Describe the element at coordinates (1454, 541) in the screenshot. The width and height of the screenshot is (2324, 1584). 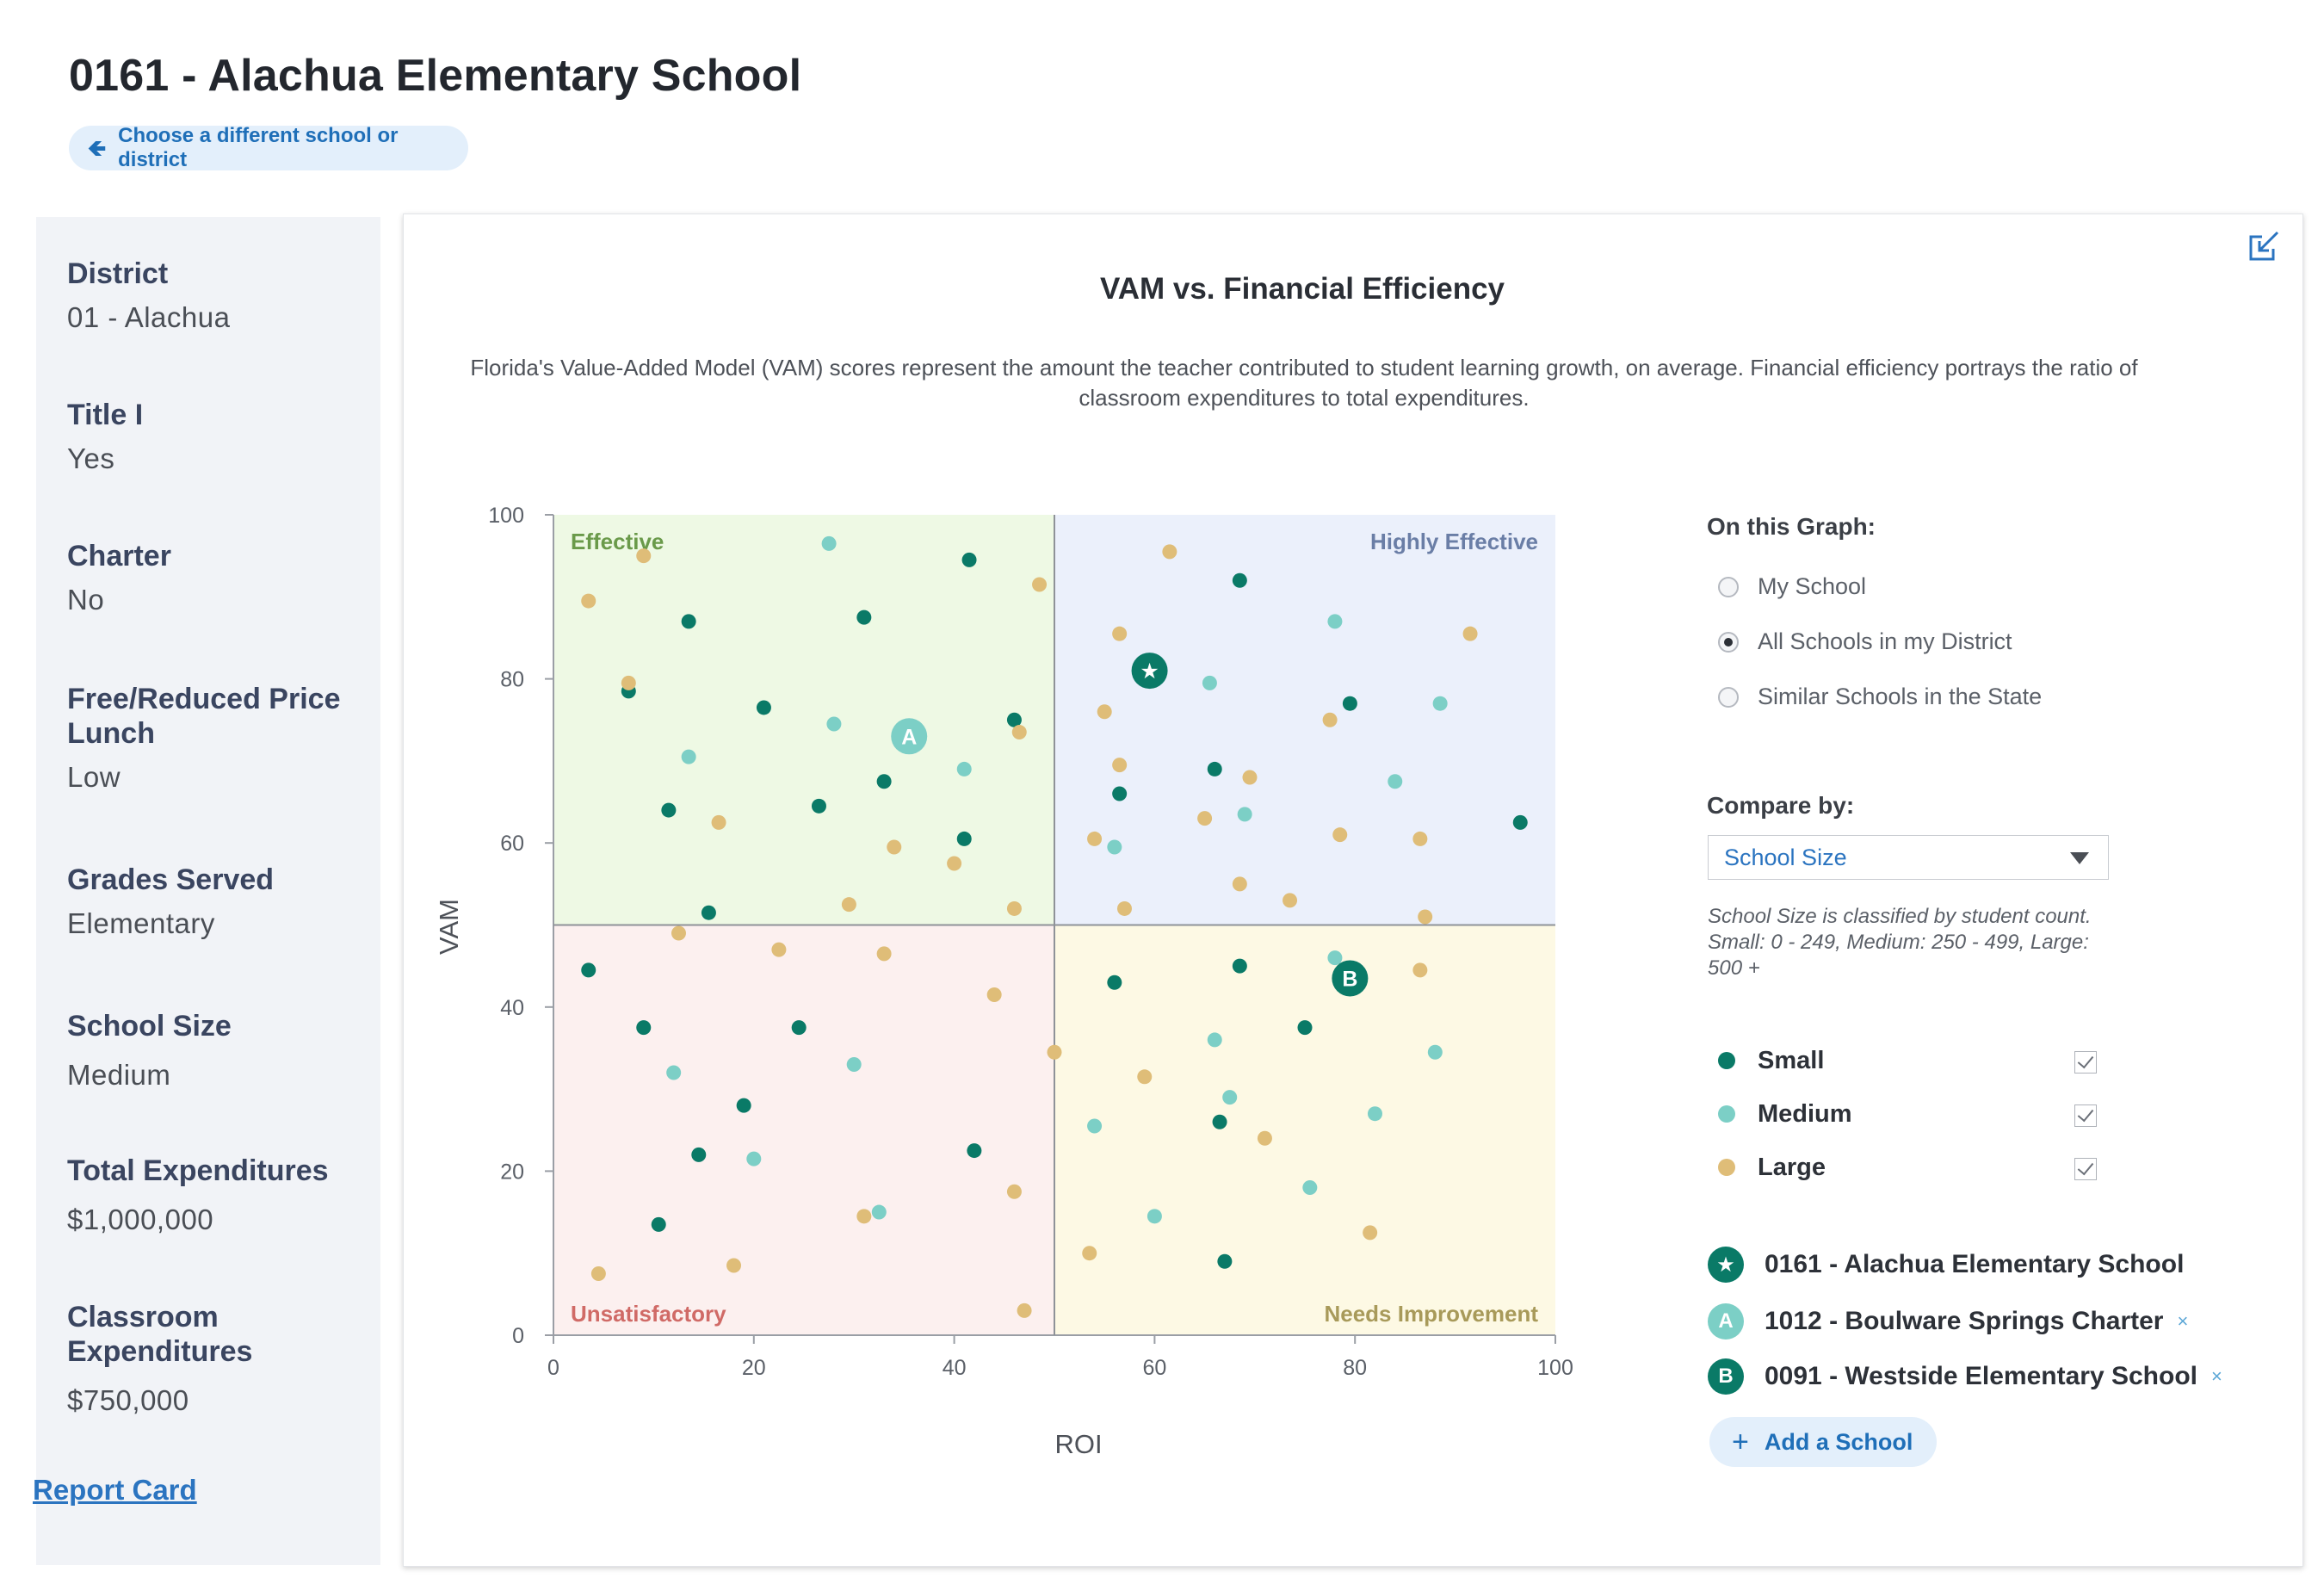
I see `quadrant-label: Highly Effective` at that location.